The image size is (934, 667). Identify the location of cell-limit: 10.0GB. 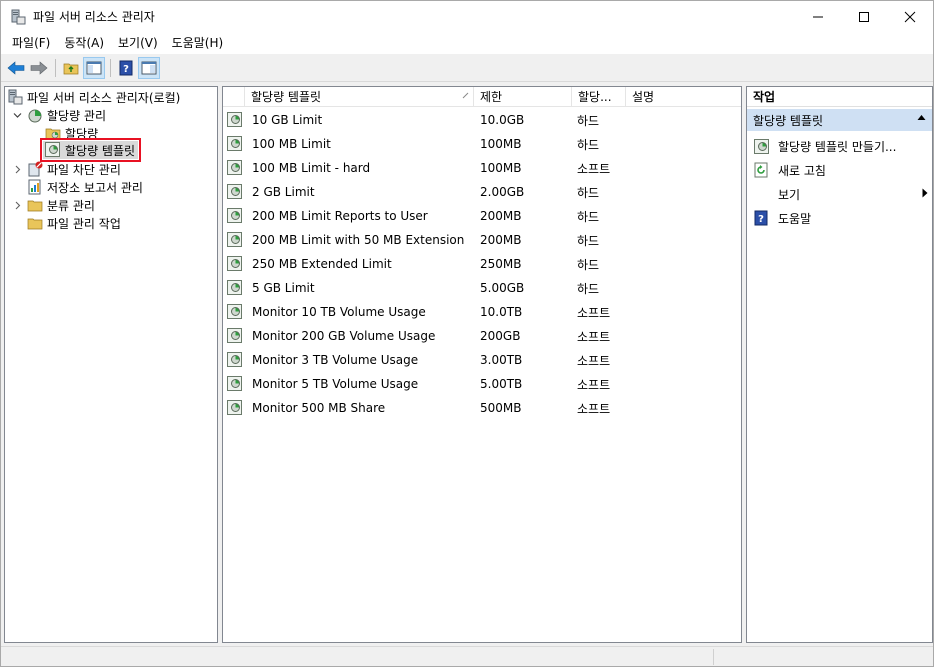
(502, 120).